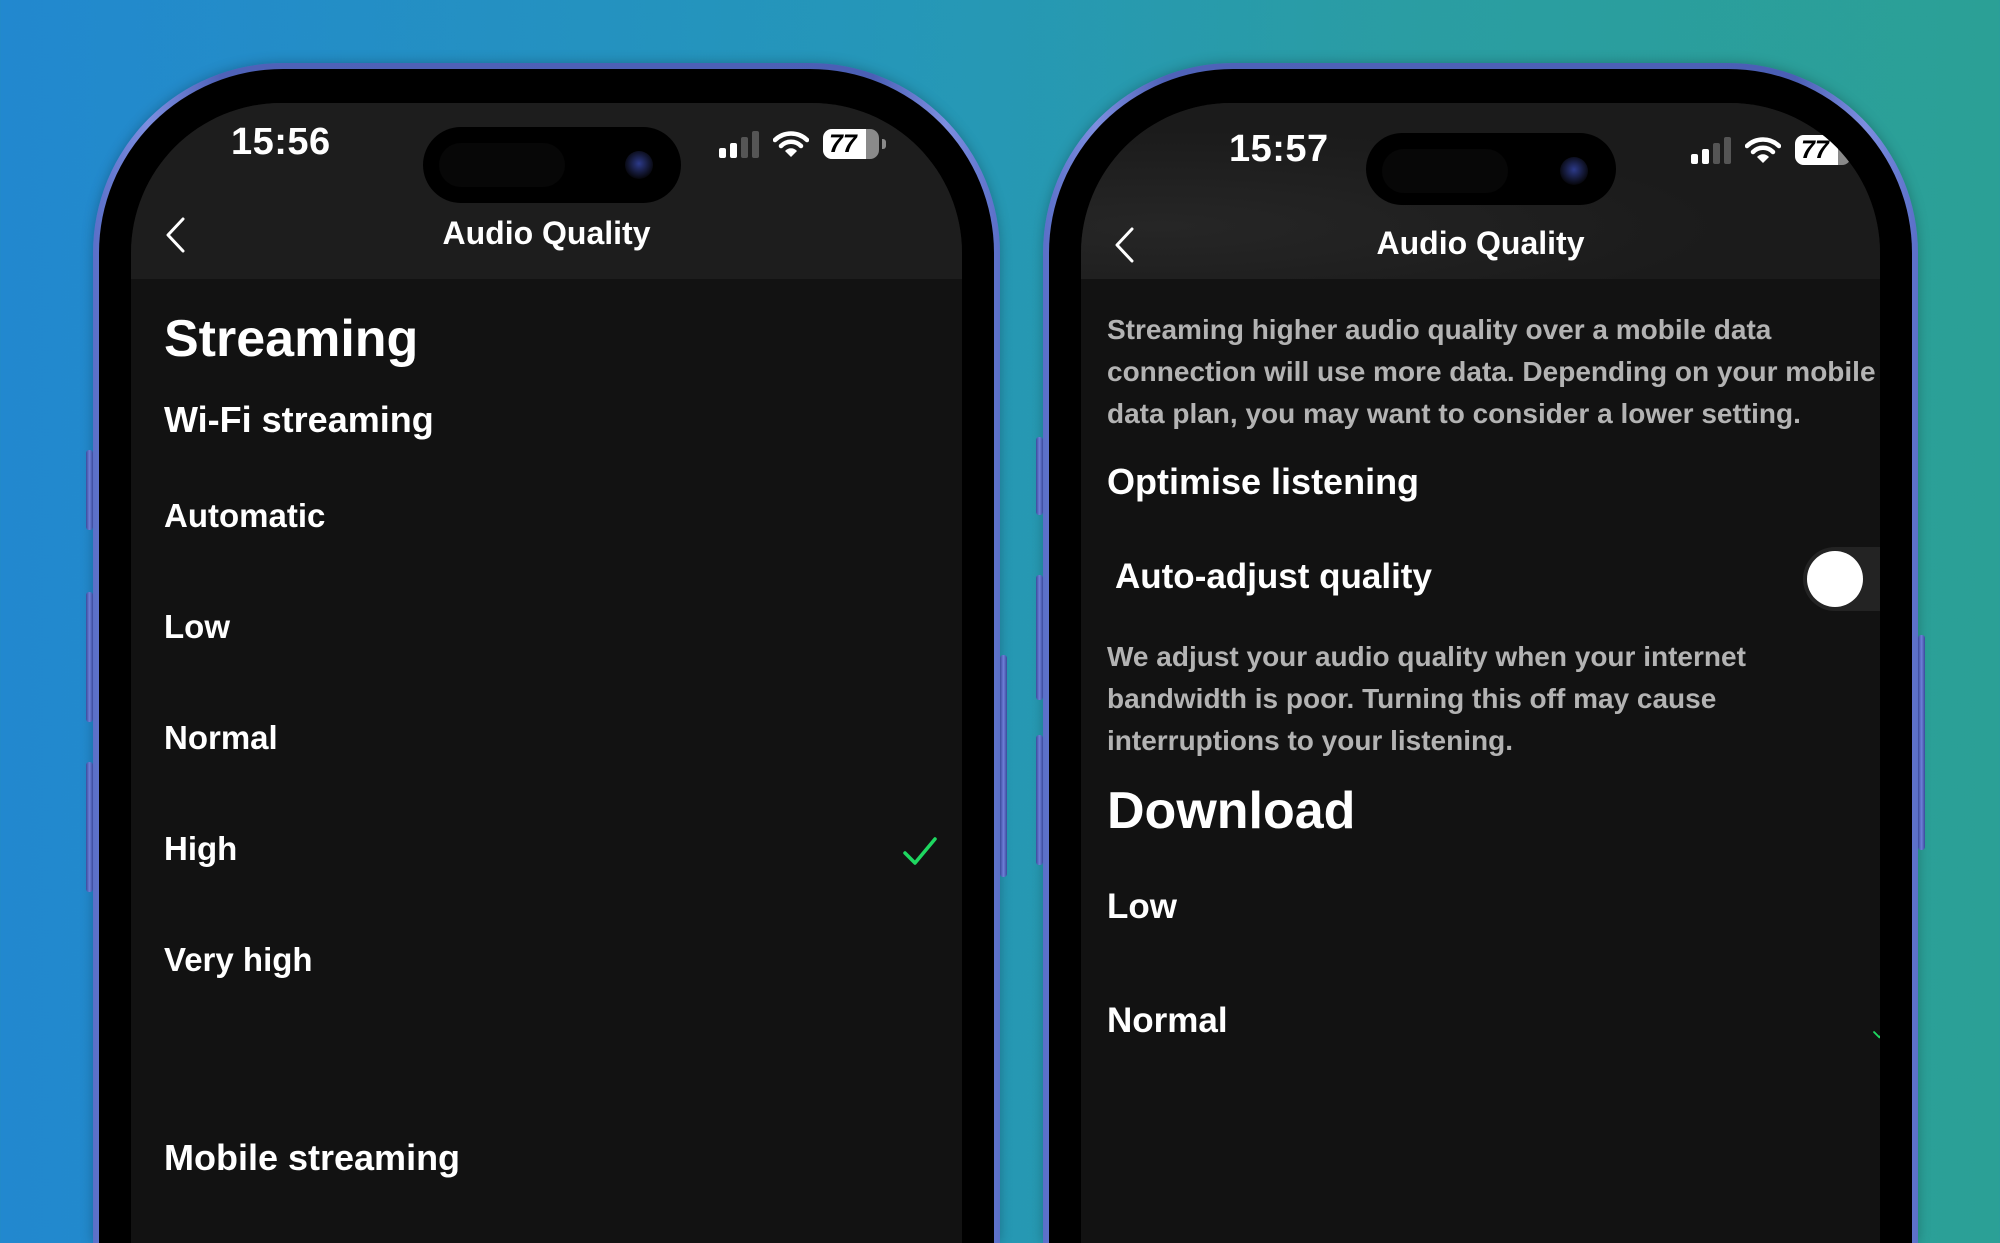  I want to click on download-quality-option: Normal, so click(1167, 1021).